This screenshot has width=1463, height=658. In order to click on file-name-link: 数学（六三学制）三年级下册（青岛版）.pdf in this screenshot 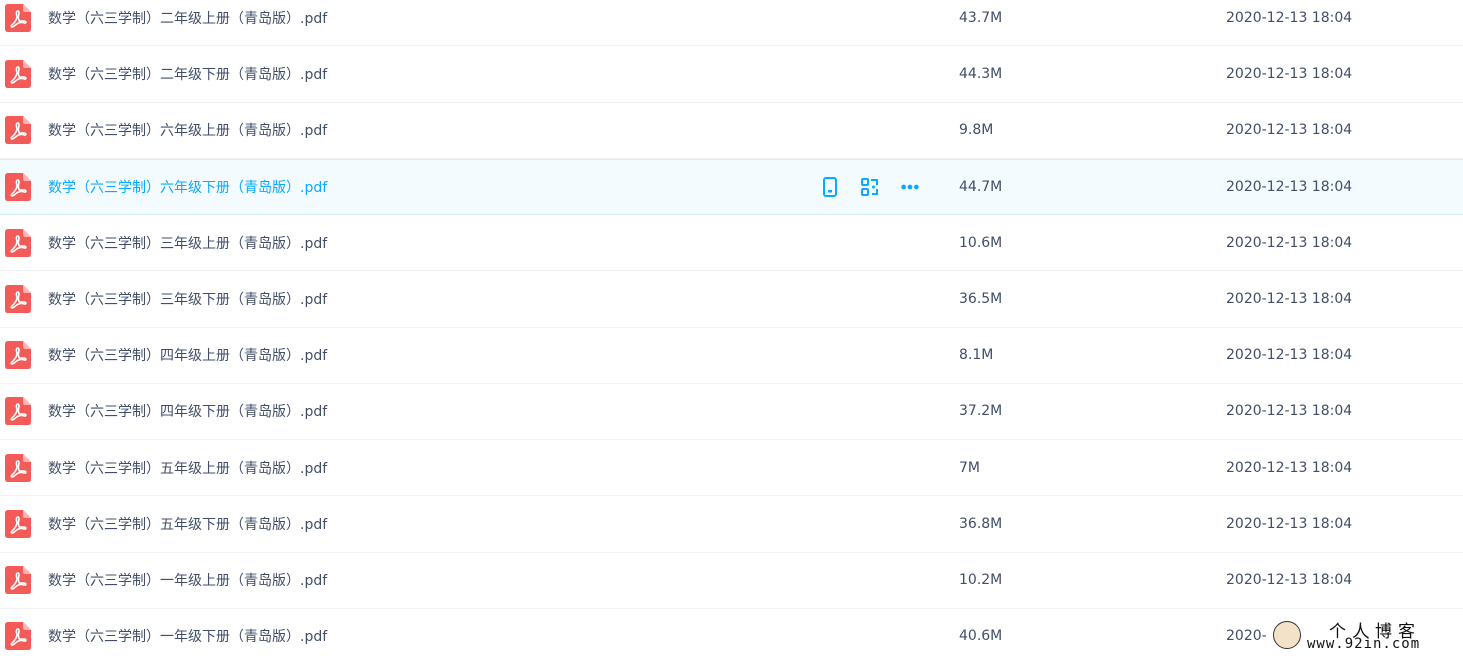, I will do `click(187, 299)`.